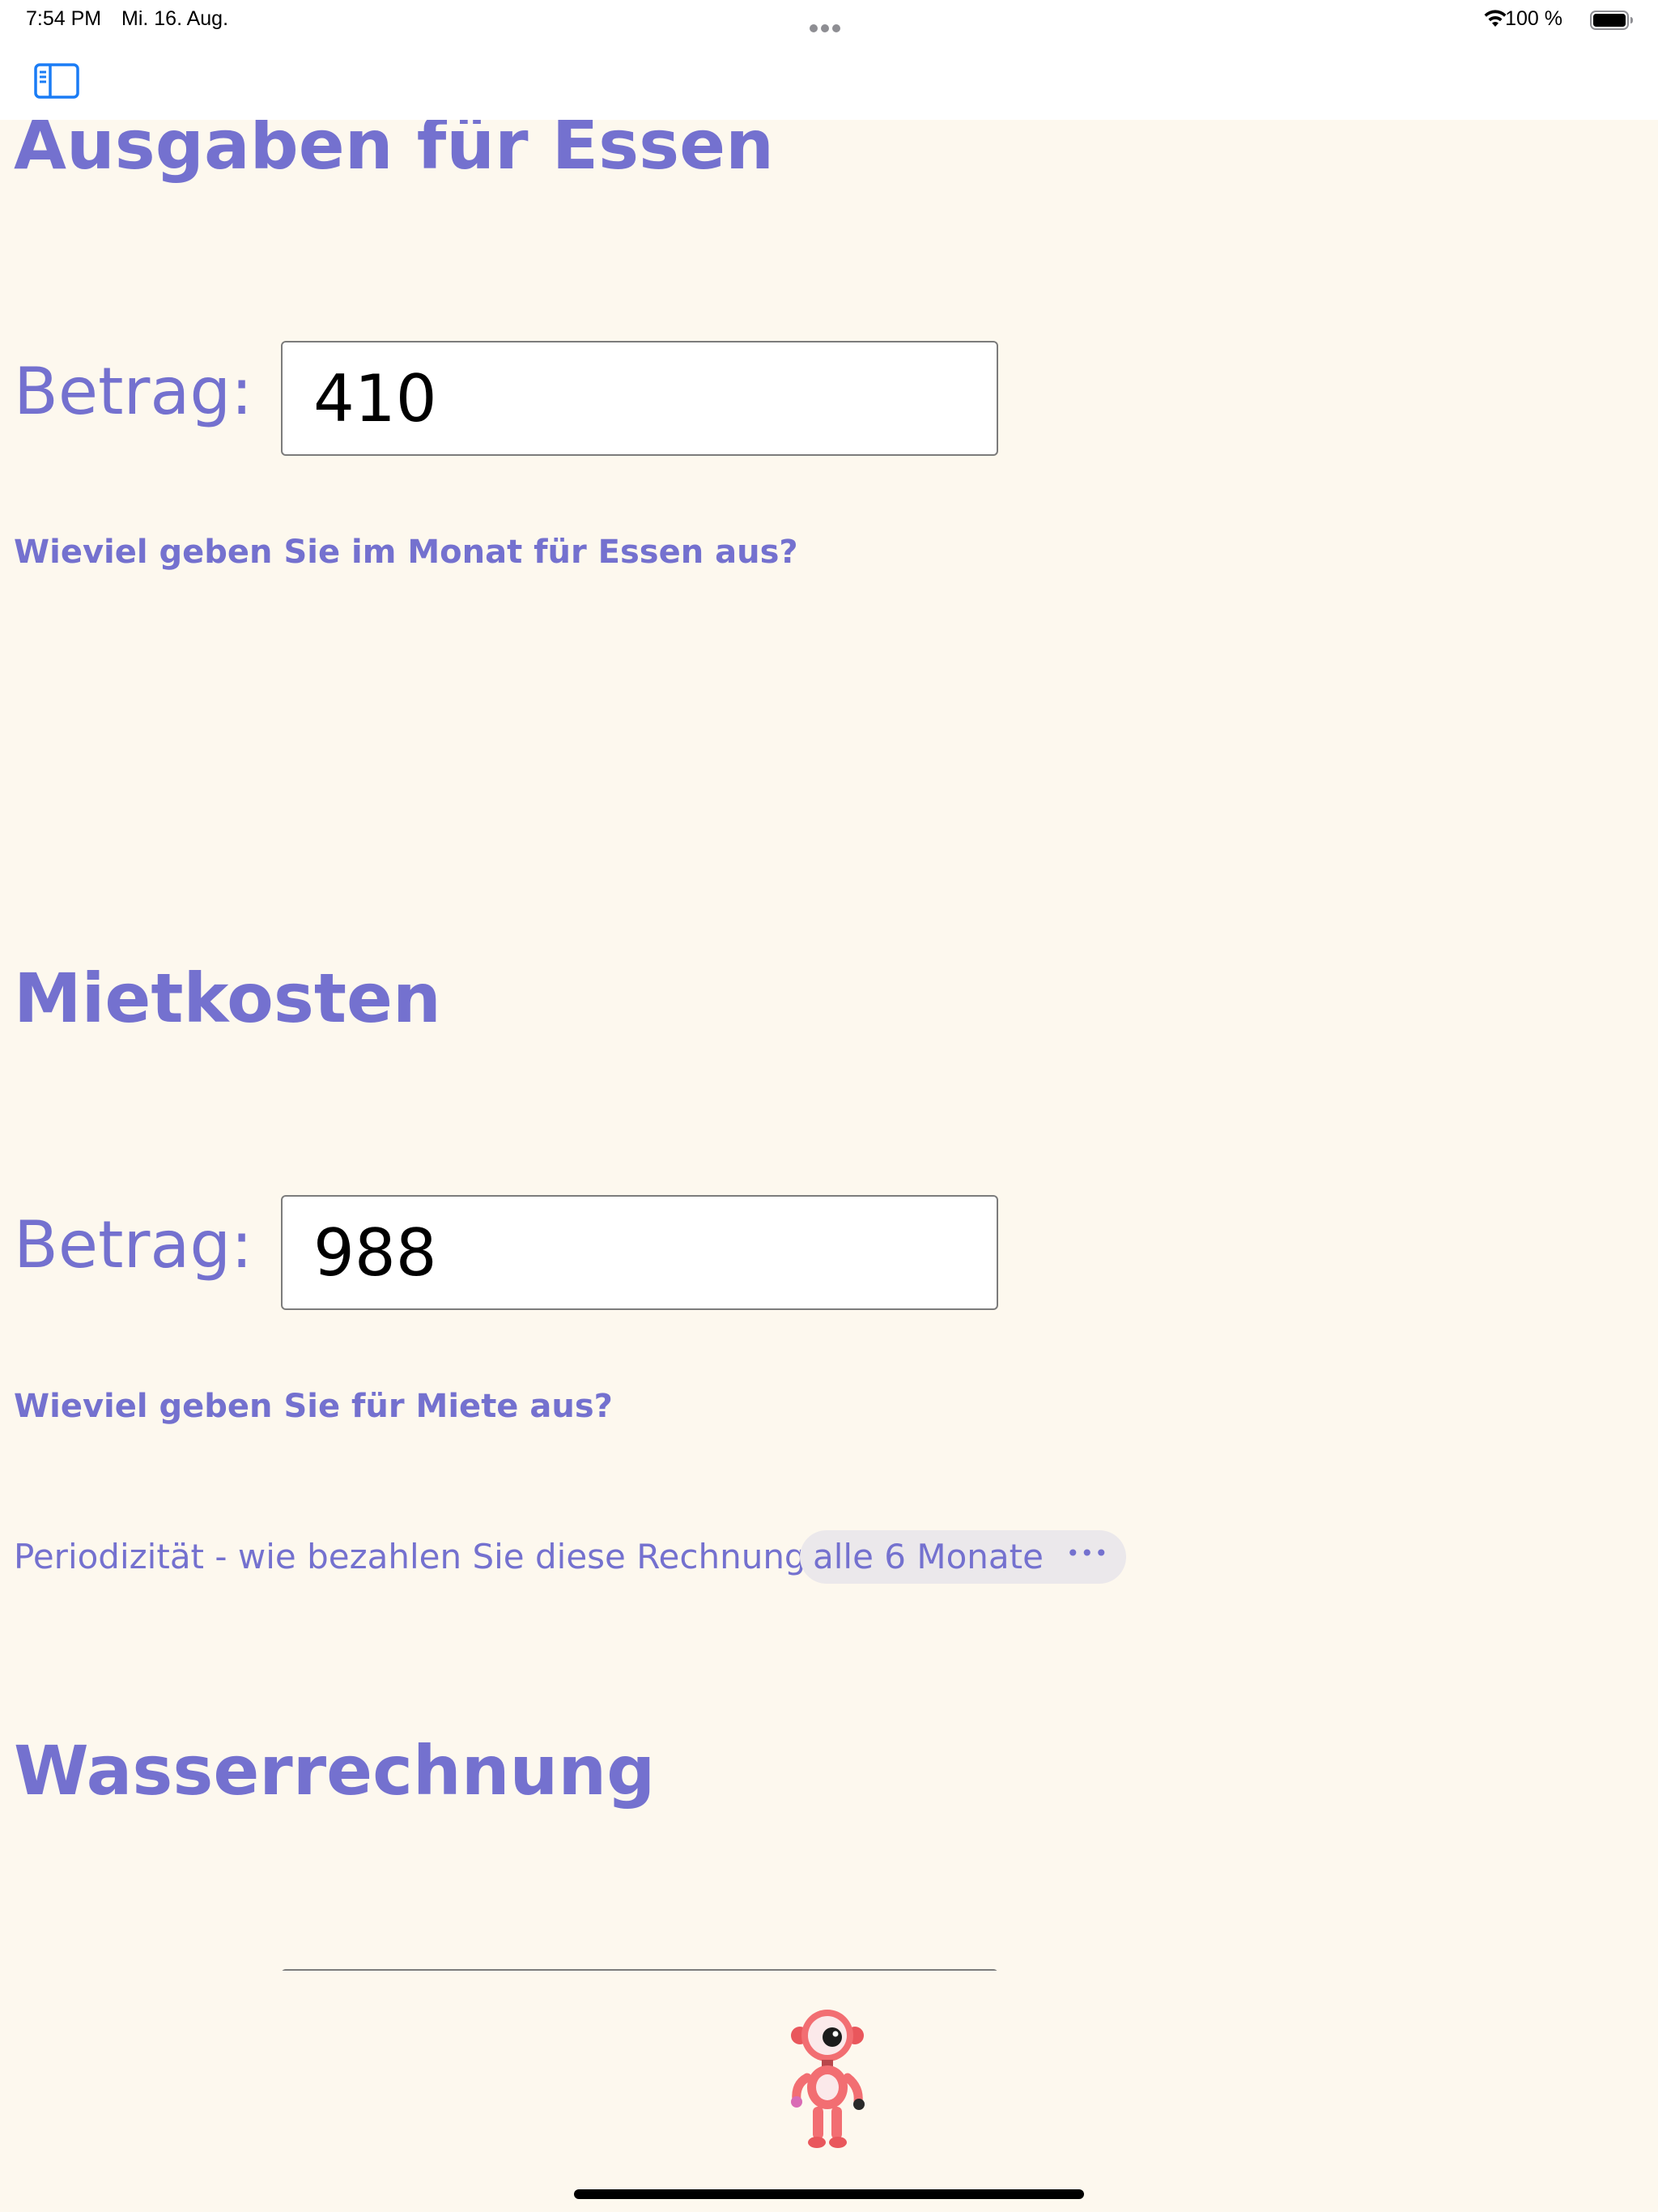  Describe the element at coordinates (829, 79) in the screenshot. I see `navigation-bar` at that location.